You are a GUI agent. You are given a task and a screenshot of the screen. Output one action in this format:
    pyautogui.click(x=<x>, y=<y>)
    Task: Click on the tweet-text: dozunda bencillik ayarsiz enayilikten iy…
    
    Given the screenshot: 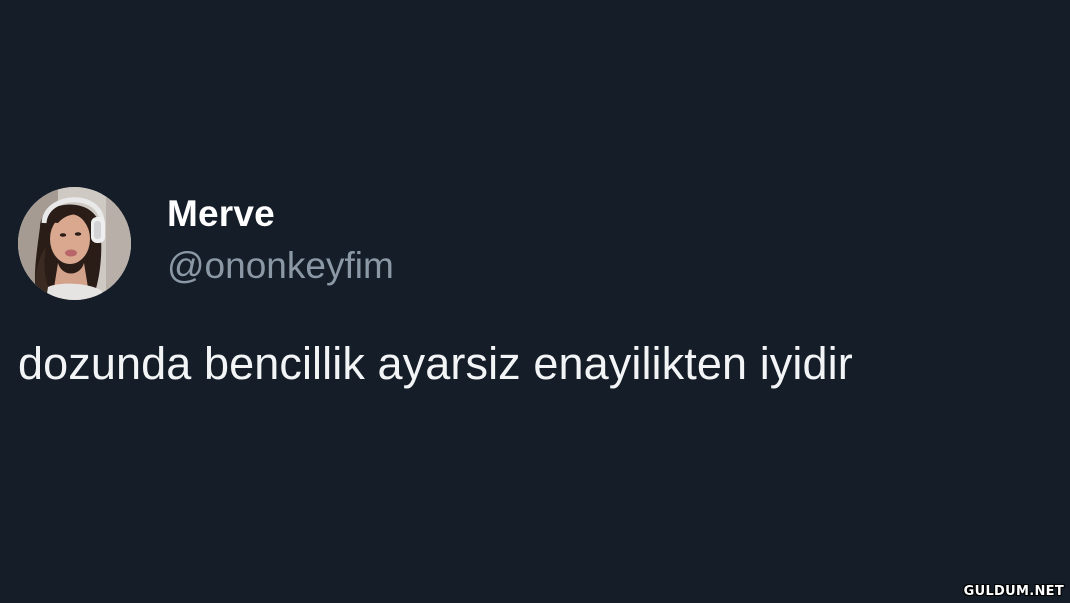 What is the action you would take?
    pyautogui.click(x=435, y=363)
    